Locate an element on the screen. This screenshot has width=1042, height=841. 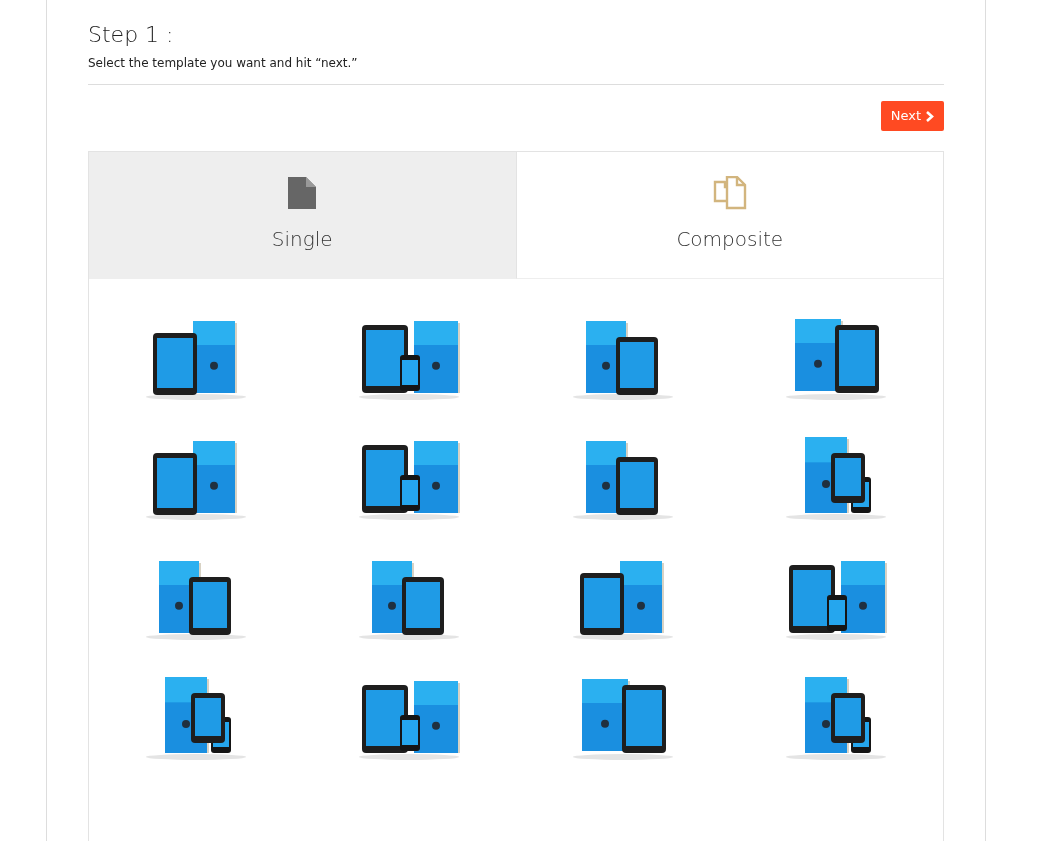
template-tab: Composite is located at coordinates (729, 215).